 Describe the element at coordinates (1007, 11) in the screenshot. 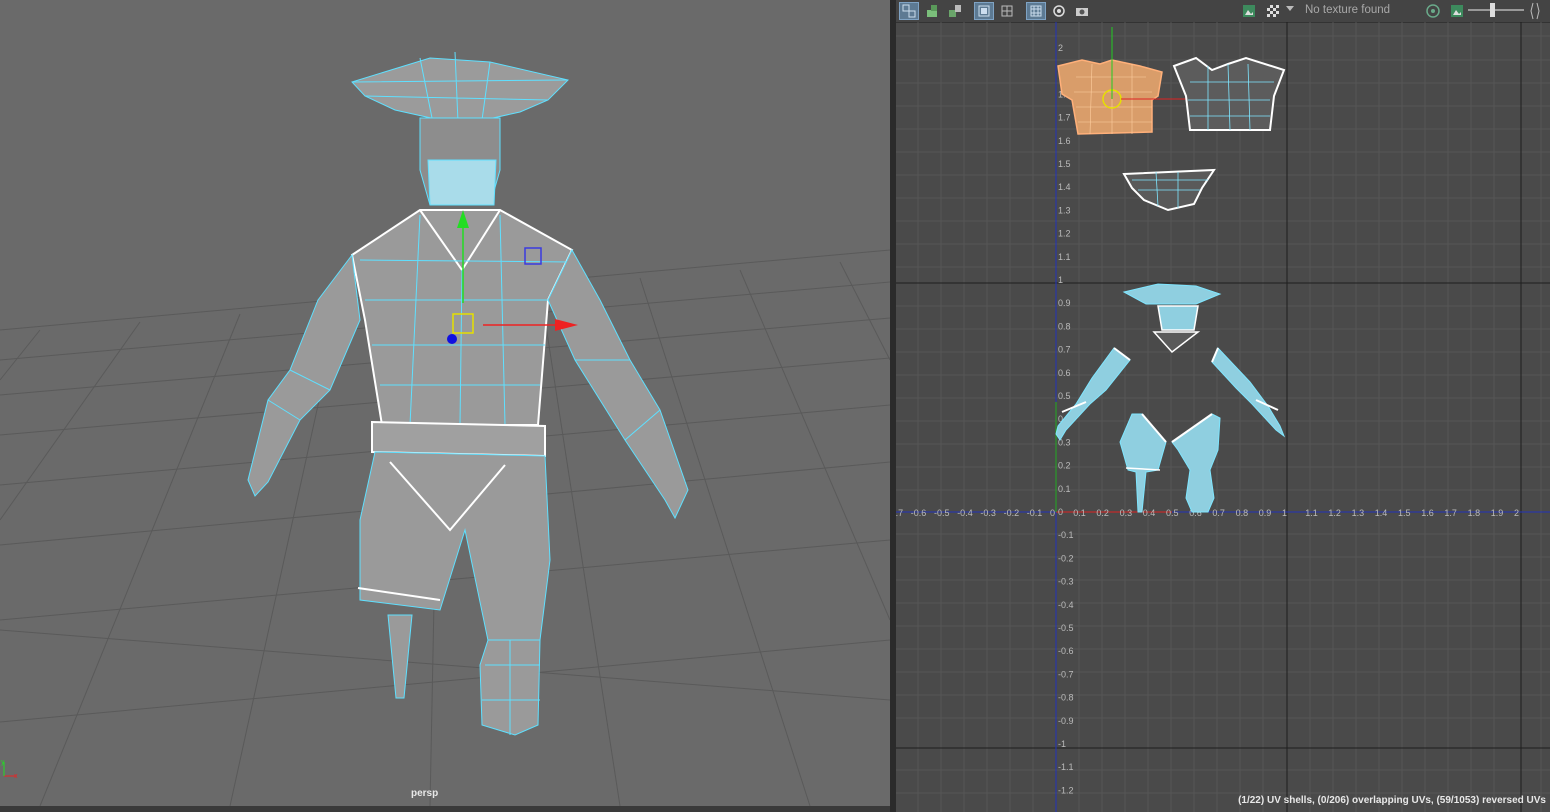

I see `wireframe-icon` at that location.